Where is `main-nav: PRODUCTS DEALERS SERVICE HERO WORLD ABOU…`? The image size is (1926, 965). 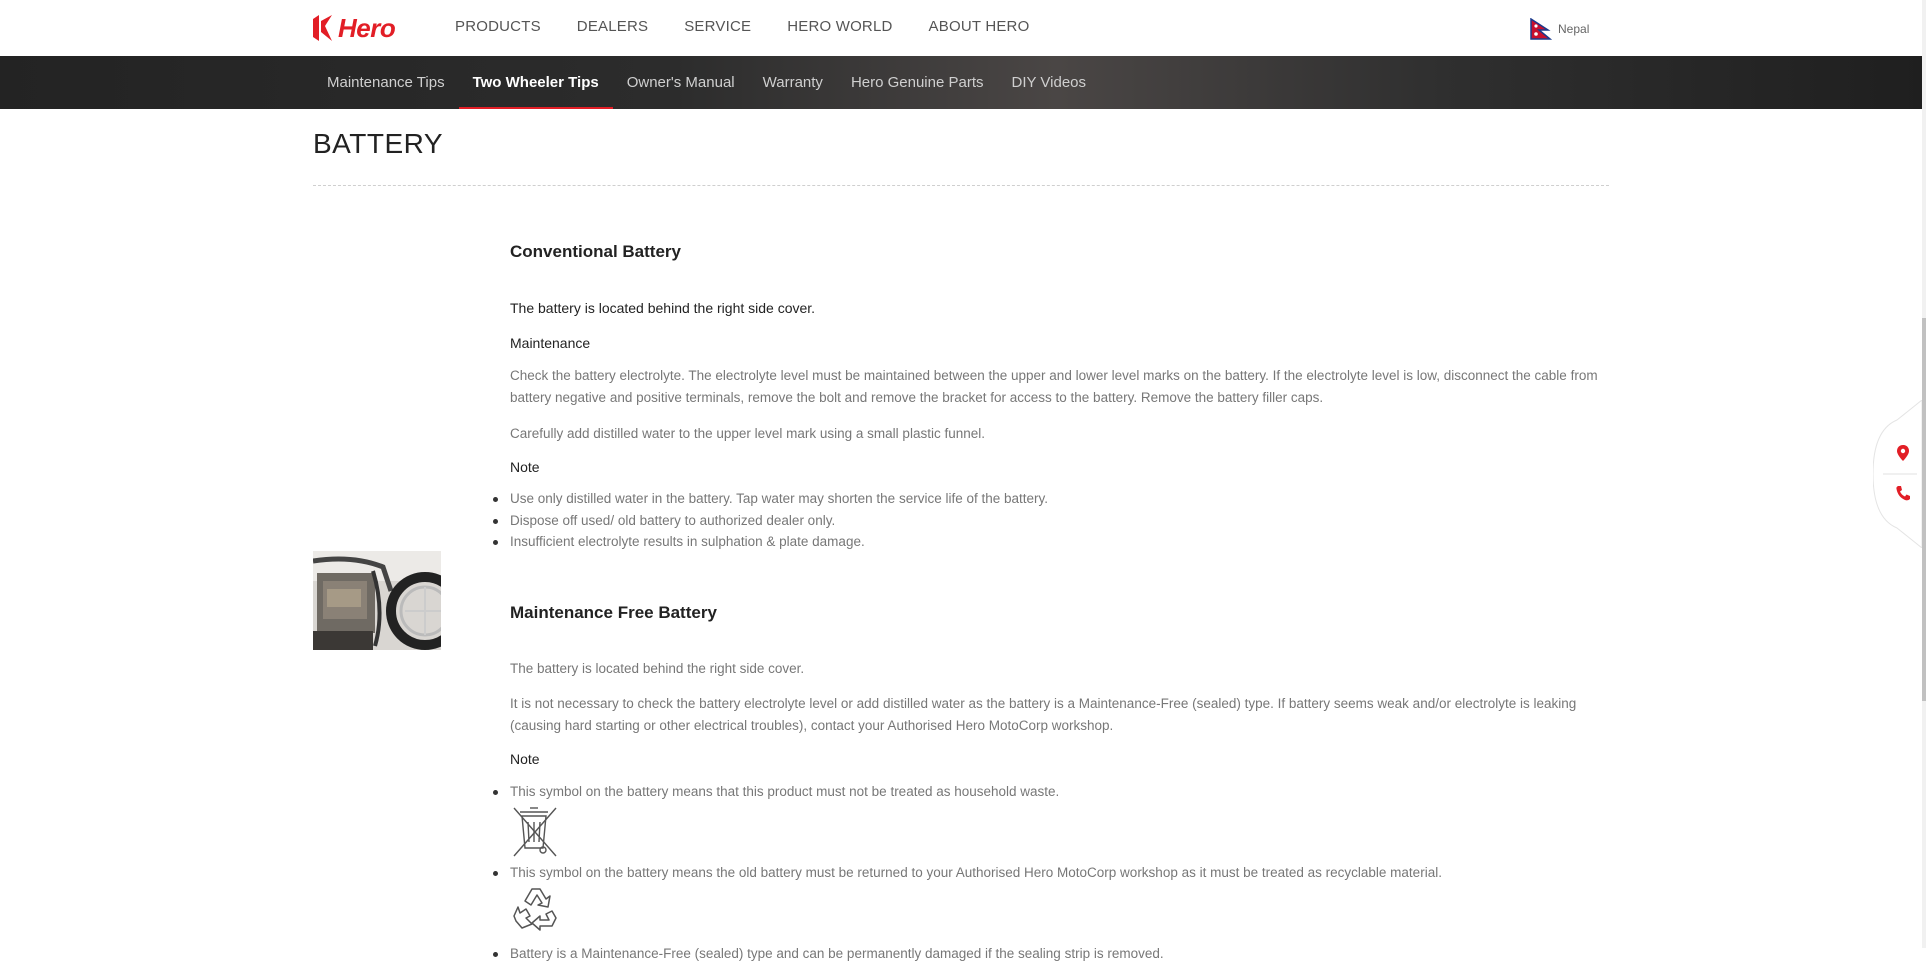 main-nav: PRODUCTS DEALERS SERVICE HERO WORLD ABOU… is located at coordinates (760, 26).